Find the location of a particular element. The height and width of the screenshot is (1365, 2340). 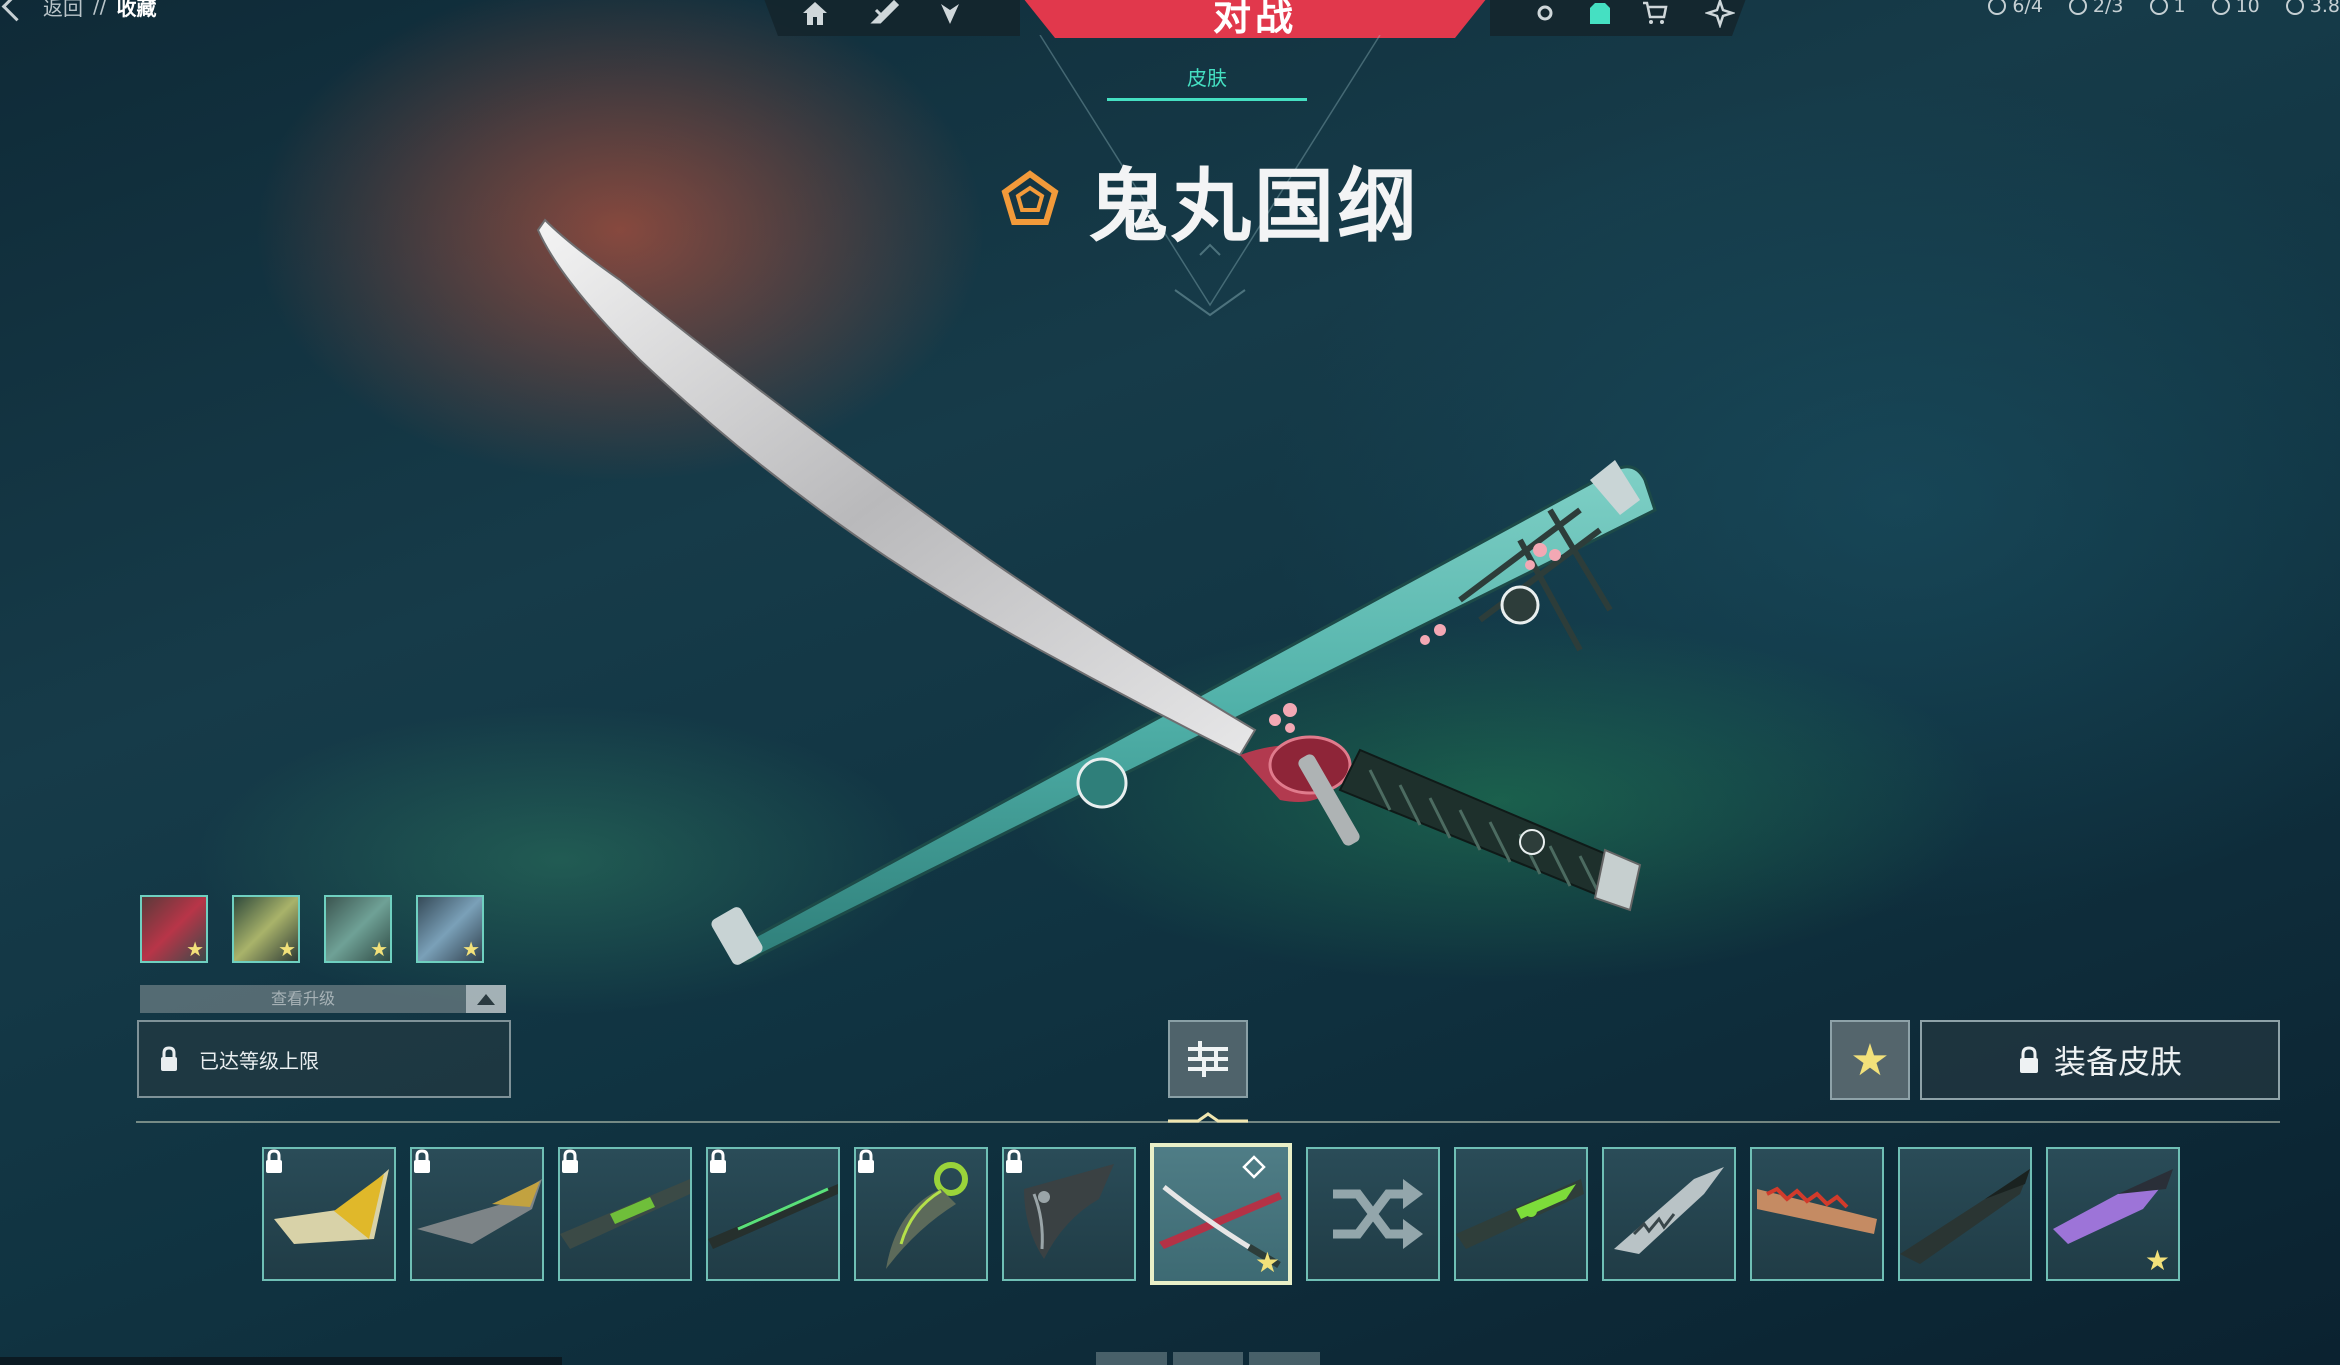

store-icon is located at coordinates (1655, 14).